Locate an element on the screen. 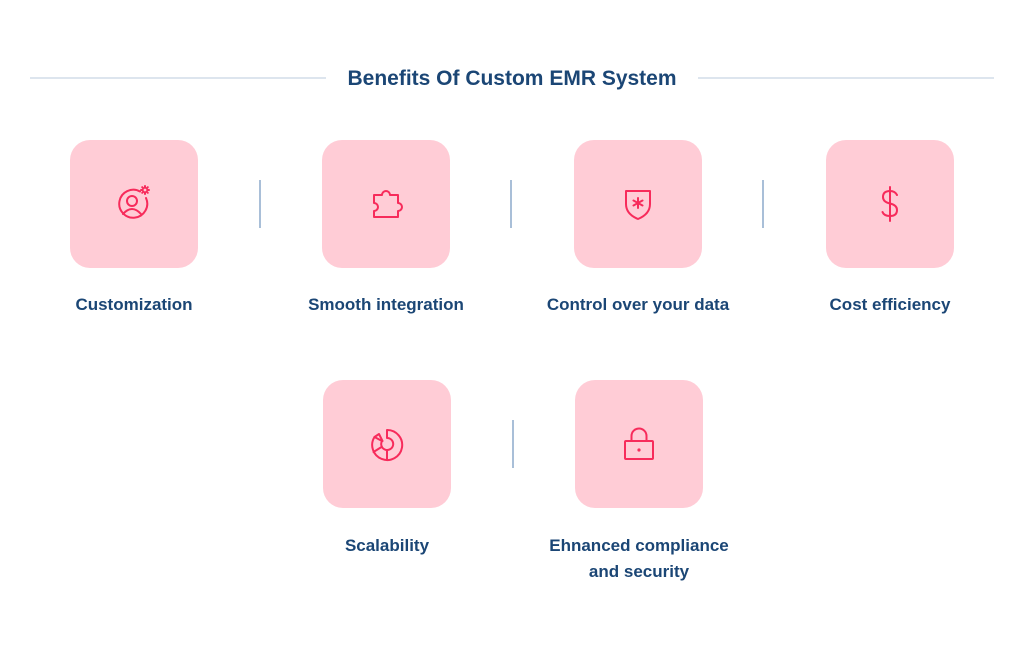 This screenshot has width=1024, height=647. lock-icon is located at coordinates (639, 443).